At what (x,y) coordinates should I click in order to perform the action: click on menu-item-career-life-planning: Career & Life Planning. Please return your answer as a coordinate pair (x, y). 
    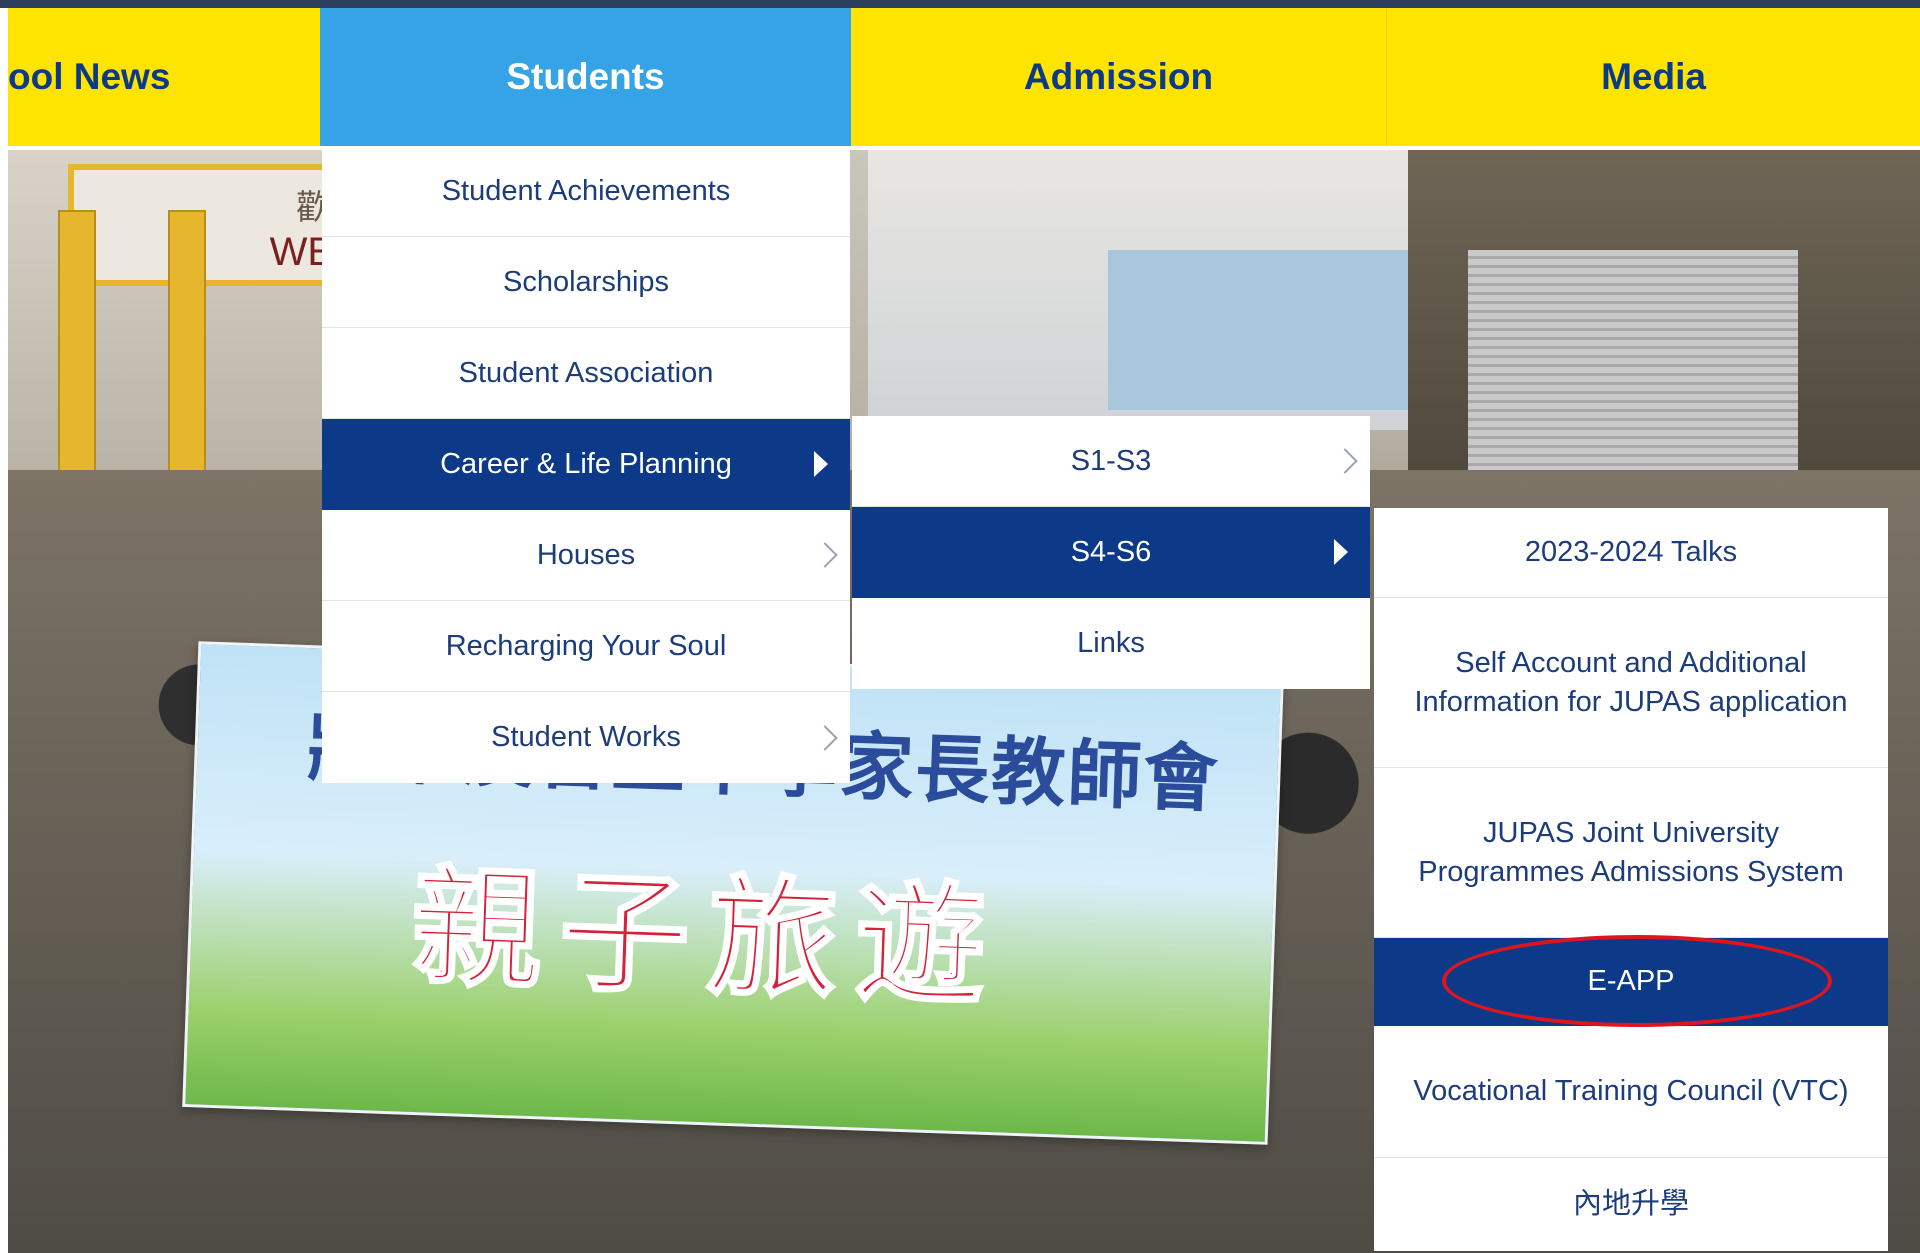
    Looking at the image, I should click on (586, 464).